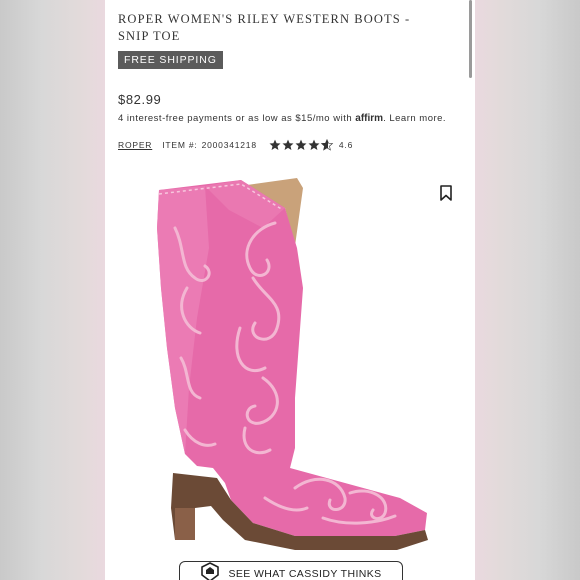 The height and width of the screenshot is (580, 580). What do you see at coordinates (140, 99) in the screenshot?
I see `product-price: $82.99` at bounding box center [140, 99].